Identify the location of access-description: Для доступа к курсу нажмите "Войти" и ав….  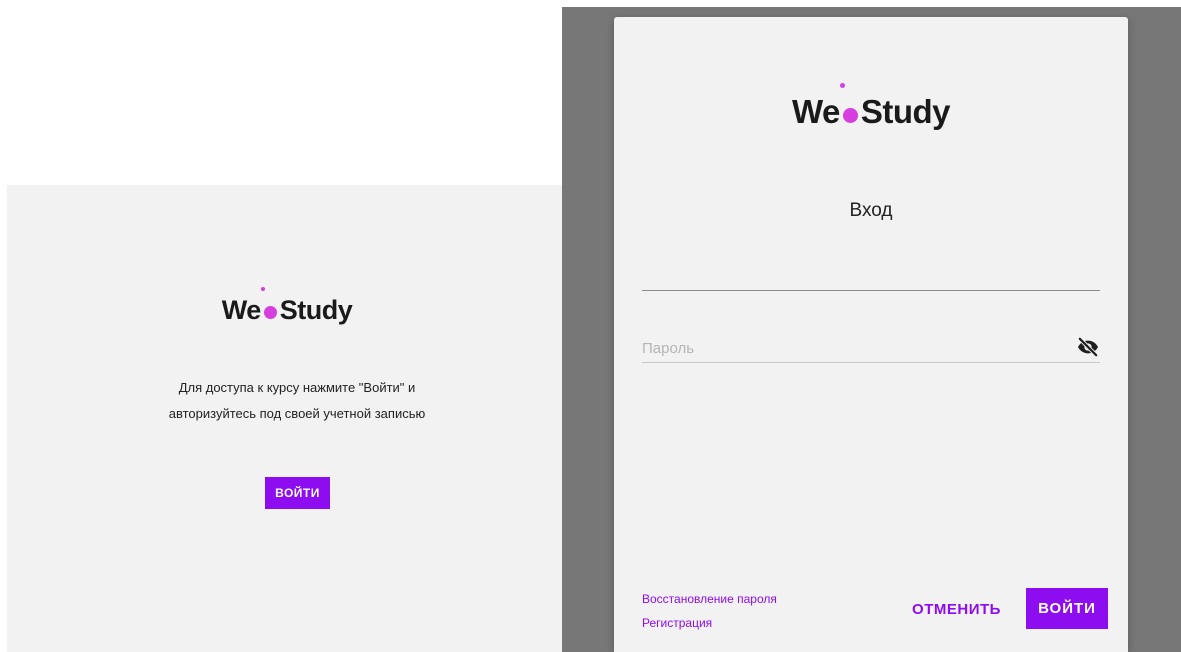
(297, 400).